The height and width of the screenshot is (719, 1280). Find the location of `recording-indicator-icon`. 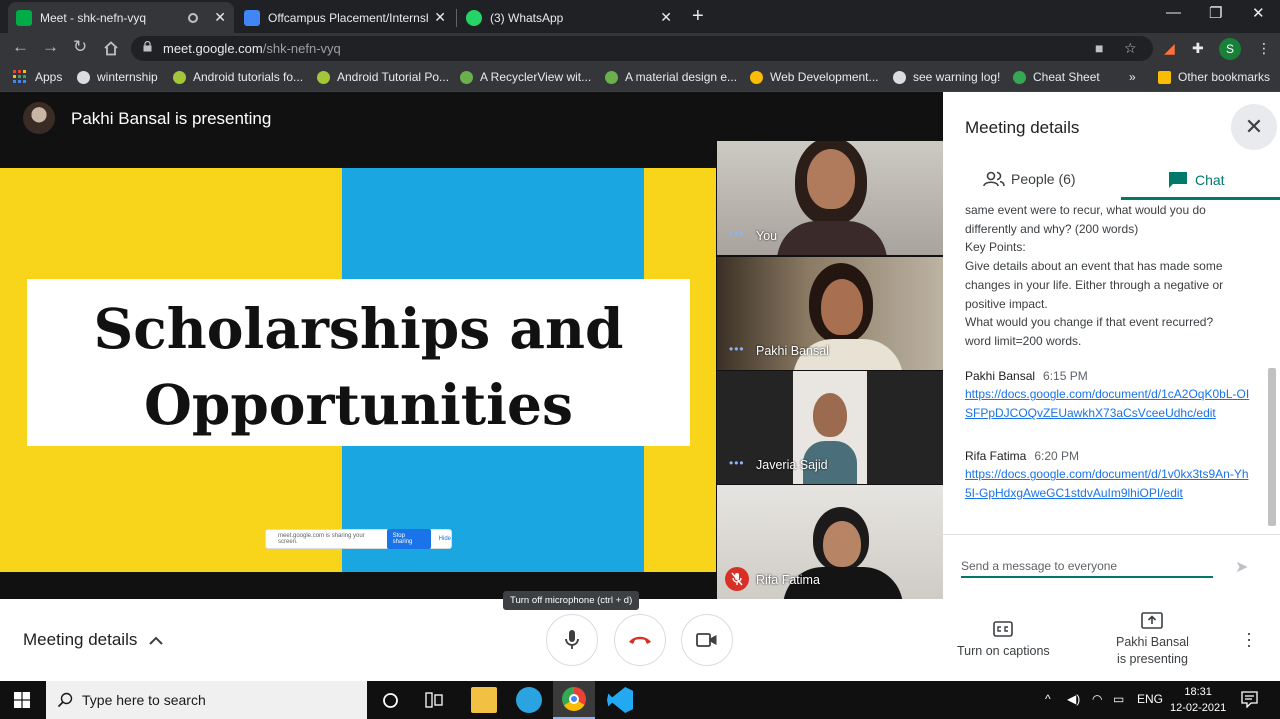

recording-indicator-icon is located at coordinates (193, 17).